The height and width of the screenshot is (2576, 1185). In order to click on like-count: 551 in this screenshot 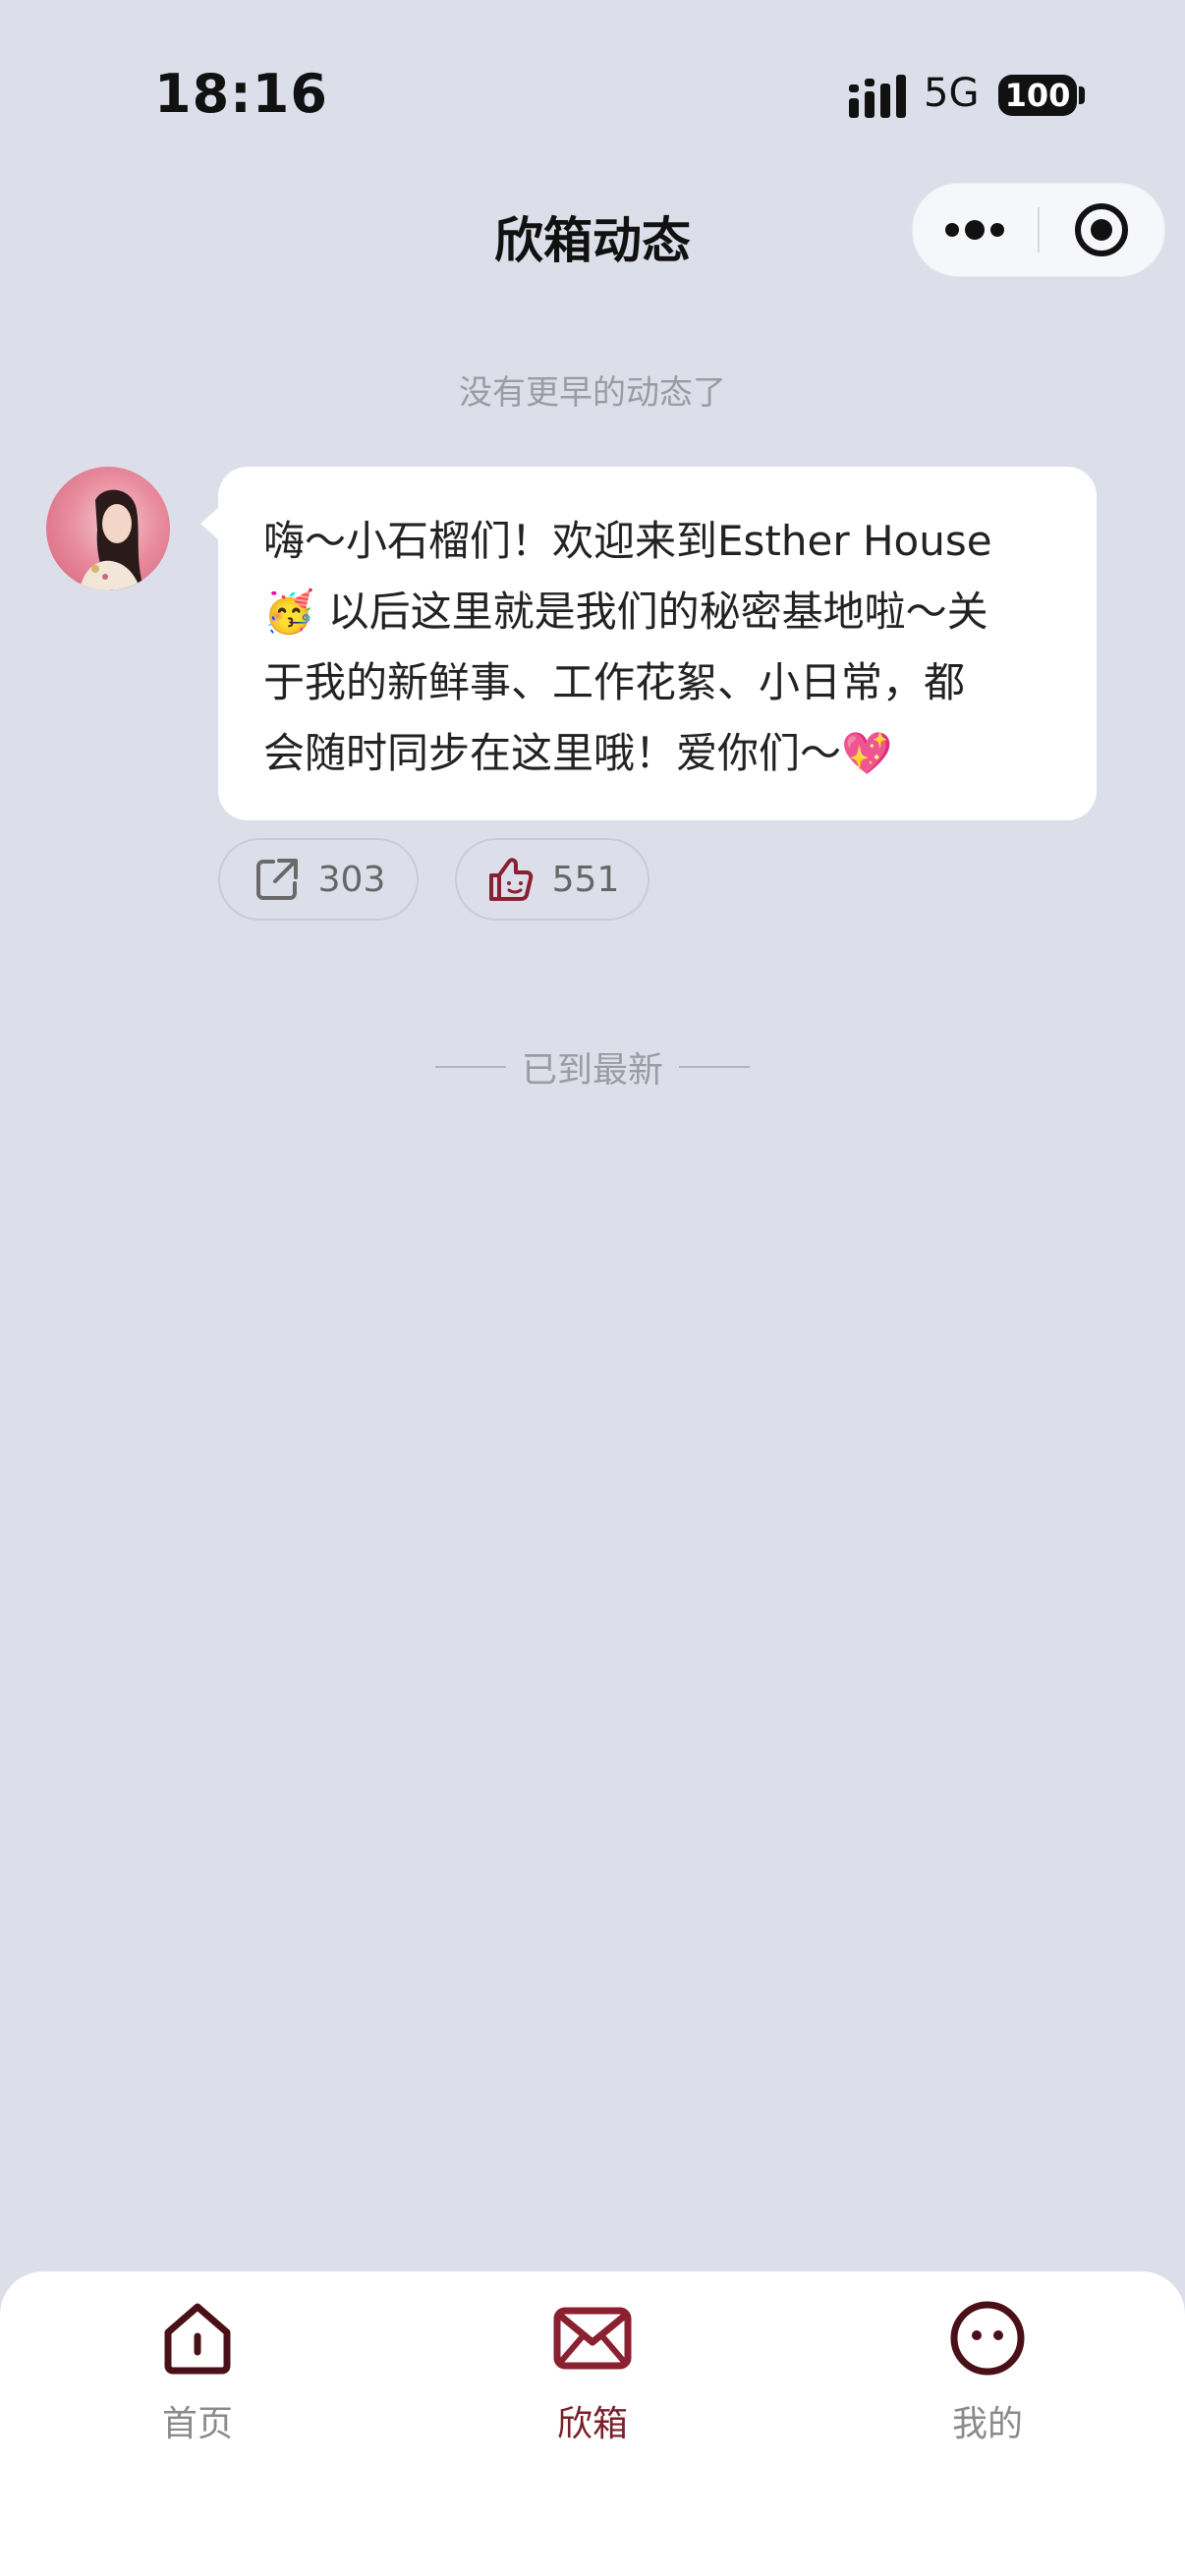, I will do `click(586, 879)`.